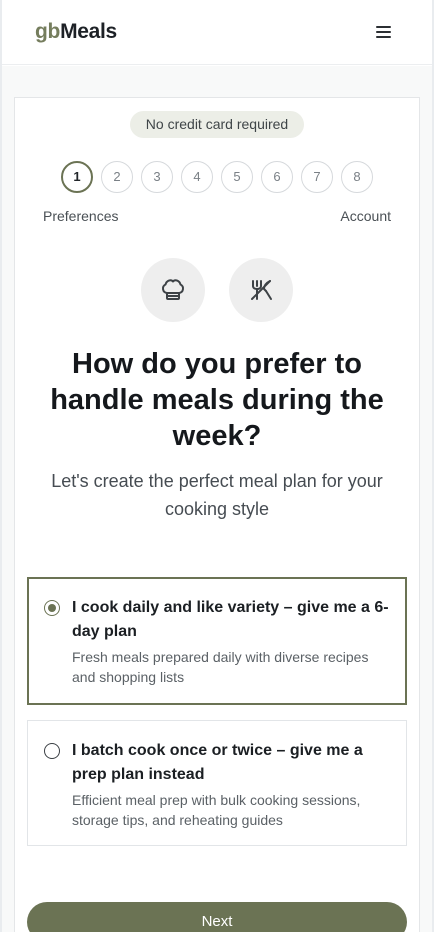 Image resolution: width=434 pixels, height=936 pixels. I want to click on step-5: 5, so click(237, 177).